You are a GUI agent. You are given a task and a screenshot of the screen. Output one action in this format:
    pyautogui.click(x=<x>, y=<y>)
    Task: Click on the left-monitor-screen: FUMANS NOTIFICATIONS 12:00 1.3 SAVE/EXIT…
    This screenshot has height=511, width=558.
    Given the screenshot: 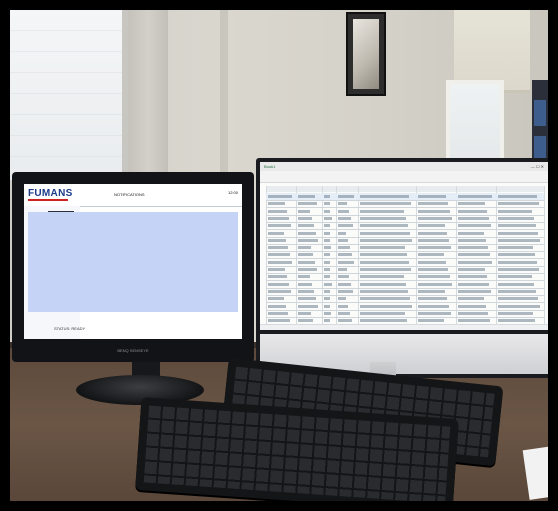 What is the action you would take?
    pyautogui.click(x=133, y=261)
    